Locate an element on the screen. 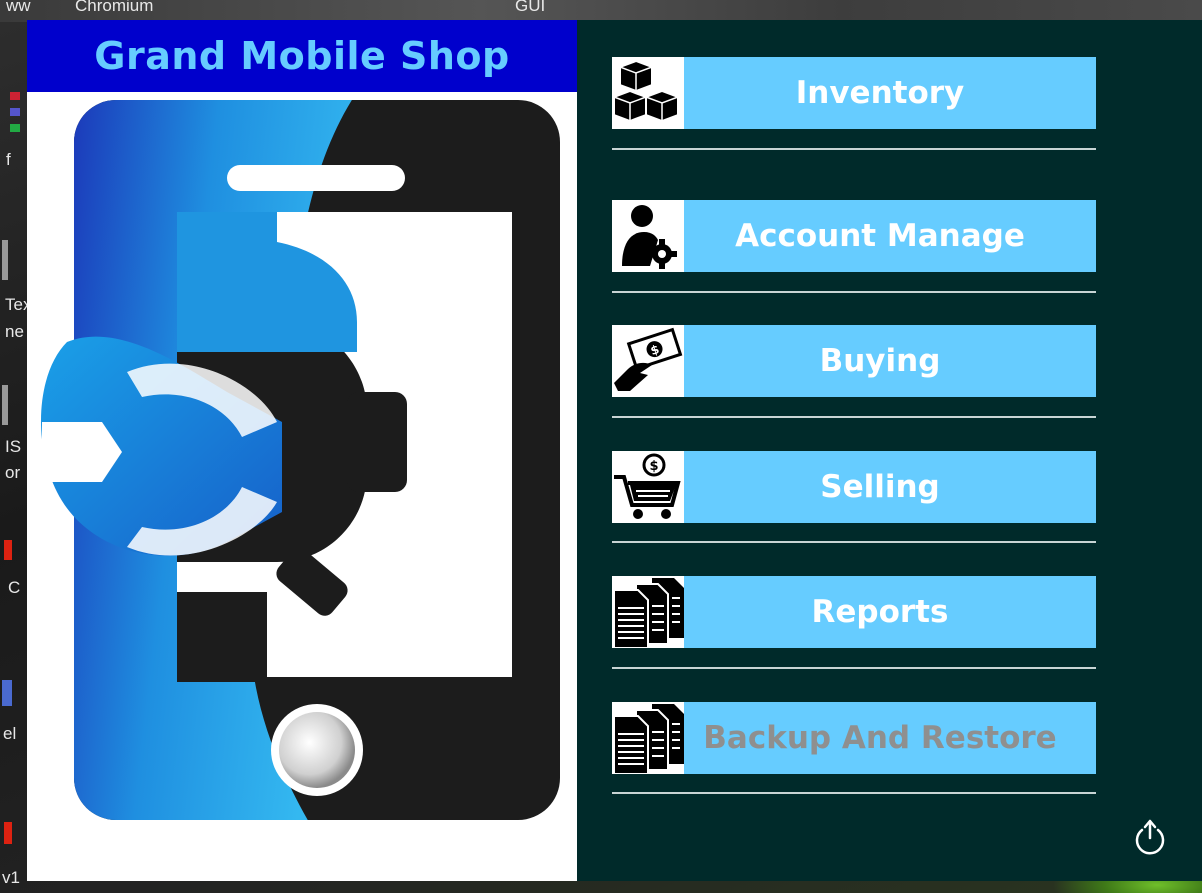 The width and height of the screenshot is (1202, 893). shopping-cart-icon: $ is located at coordinates (648, 487).